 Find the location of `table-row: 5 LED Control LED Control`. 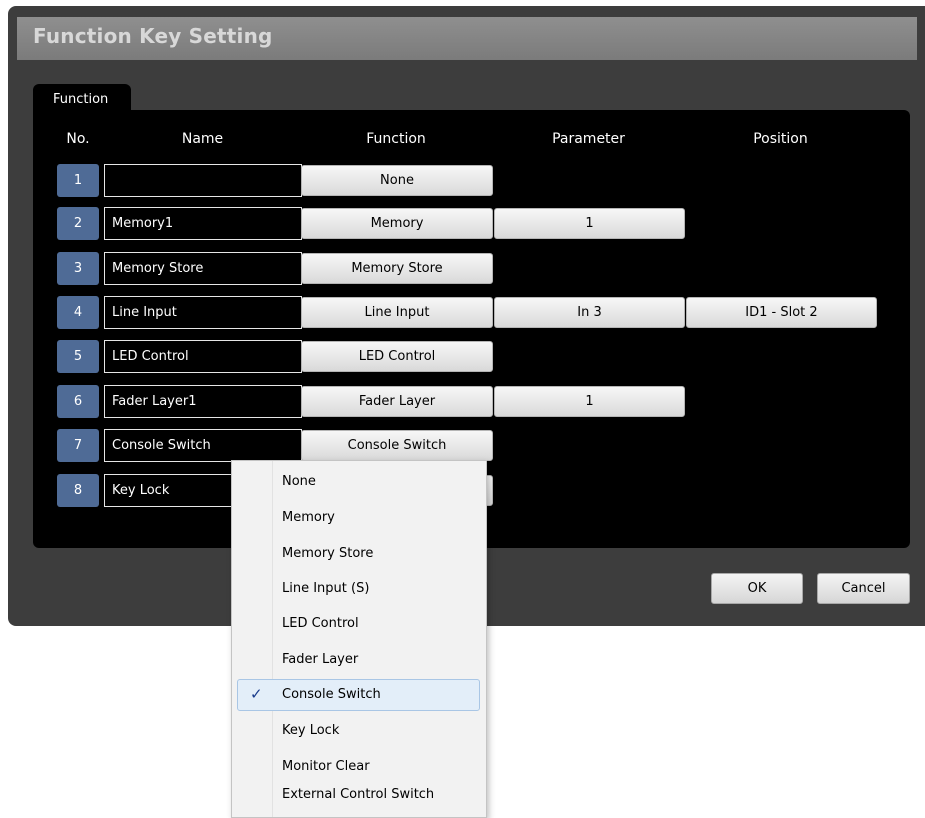

table-row: 5 LED Control LED Control is located at coordinates (471, 356).